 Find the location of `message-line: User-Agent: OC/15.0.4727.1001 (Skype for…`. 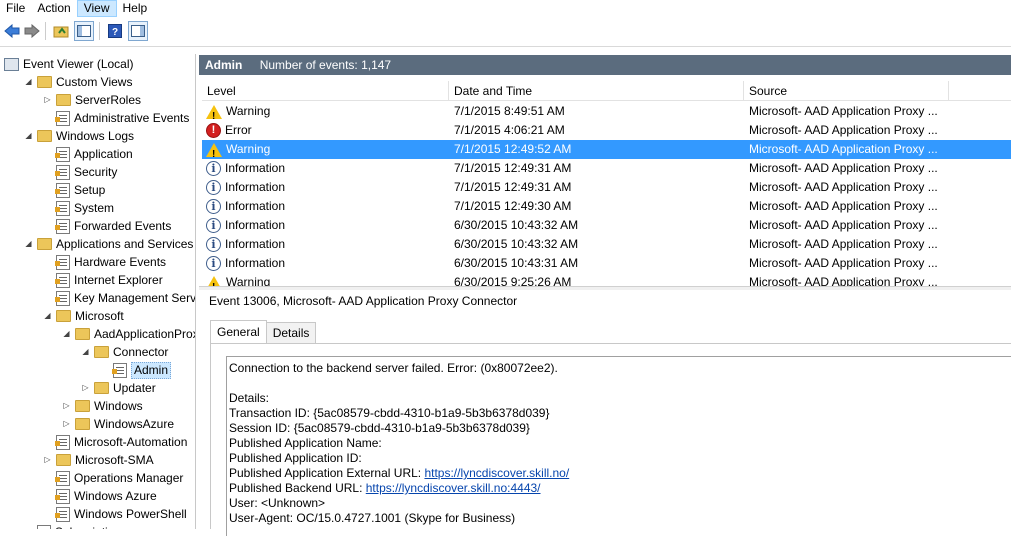

message-line: User-Agent: OC/15.0.4727.1001 (Skype for… is located at coordinates (620, 518).